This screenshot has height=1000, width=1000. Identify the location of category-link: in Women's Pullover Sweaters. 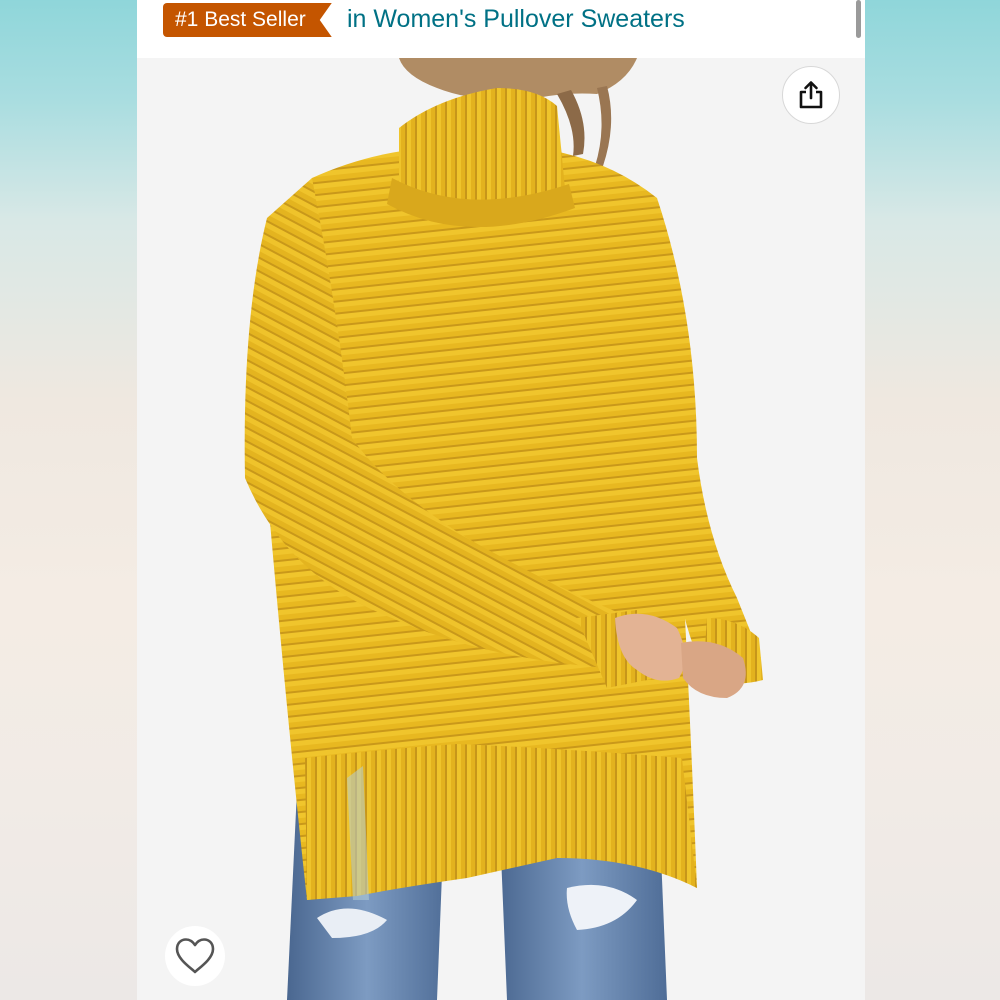
(516, 19).